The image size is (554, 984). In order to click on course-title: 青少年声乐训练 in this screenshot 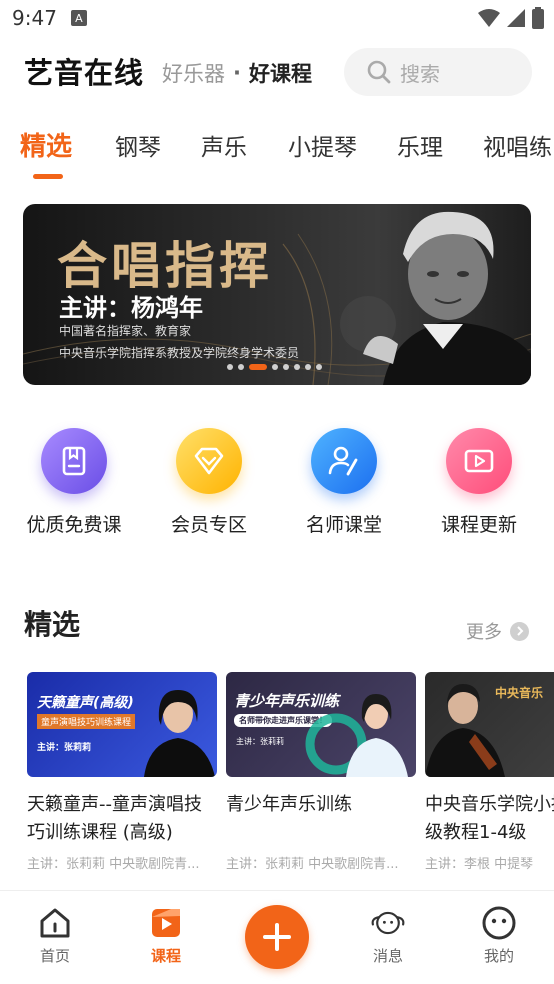, I will do `click(289, 804)`.